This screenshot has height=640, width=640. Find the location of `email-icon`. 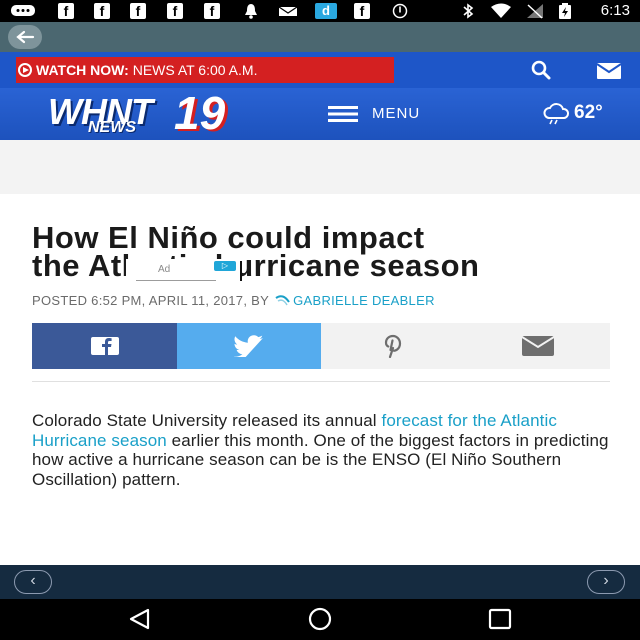

email-icon is located at coordinates (538, 346).